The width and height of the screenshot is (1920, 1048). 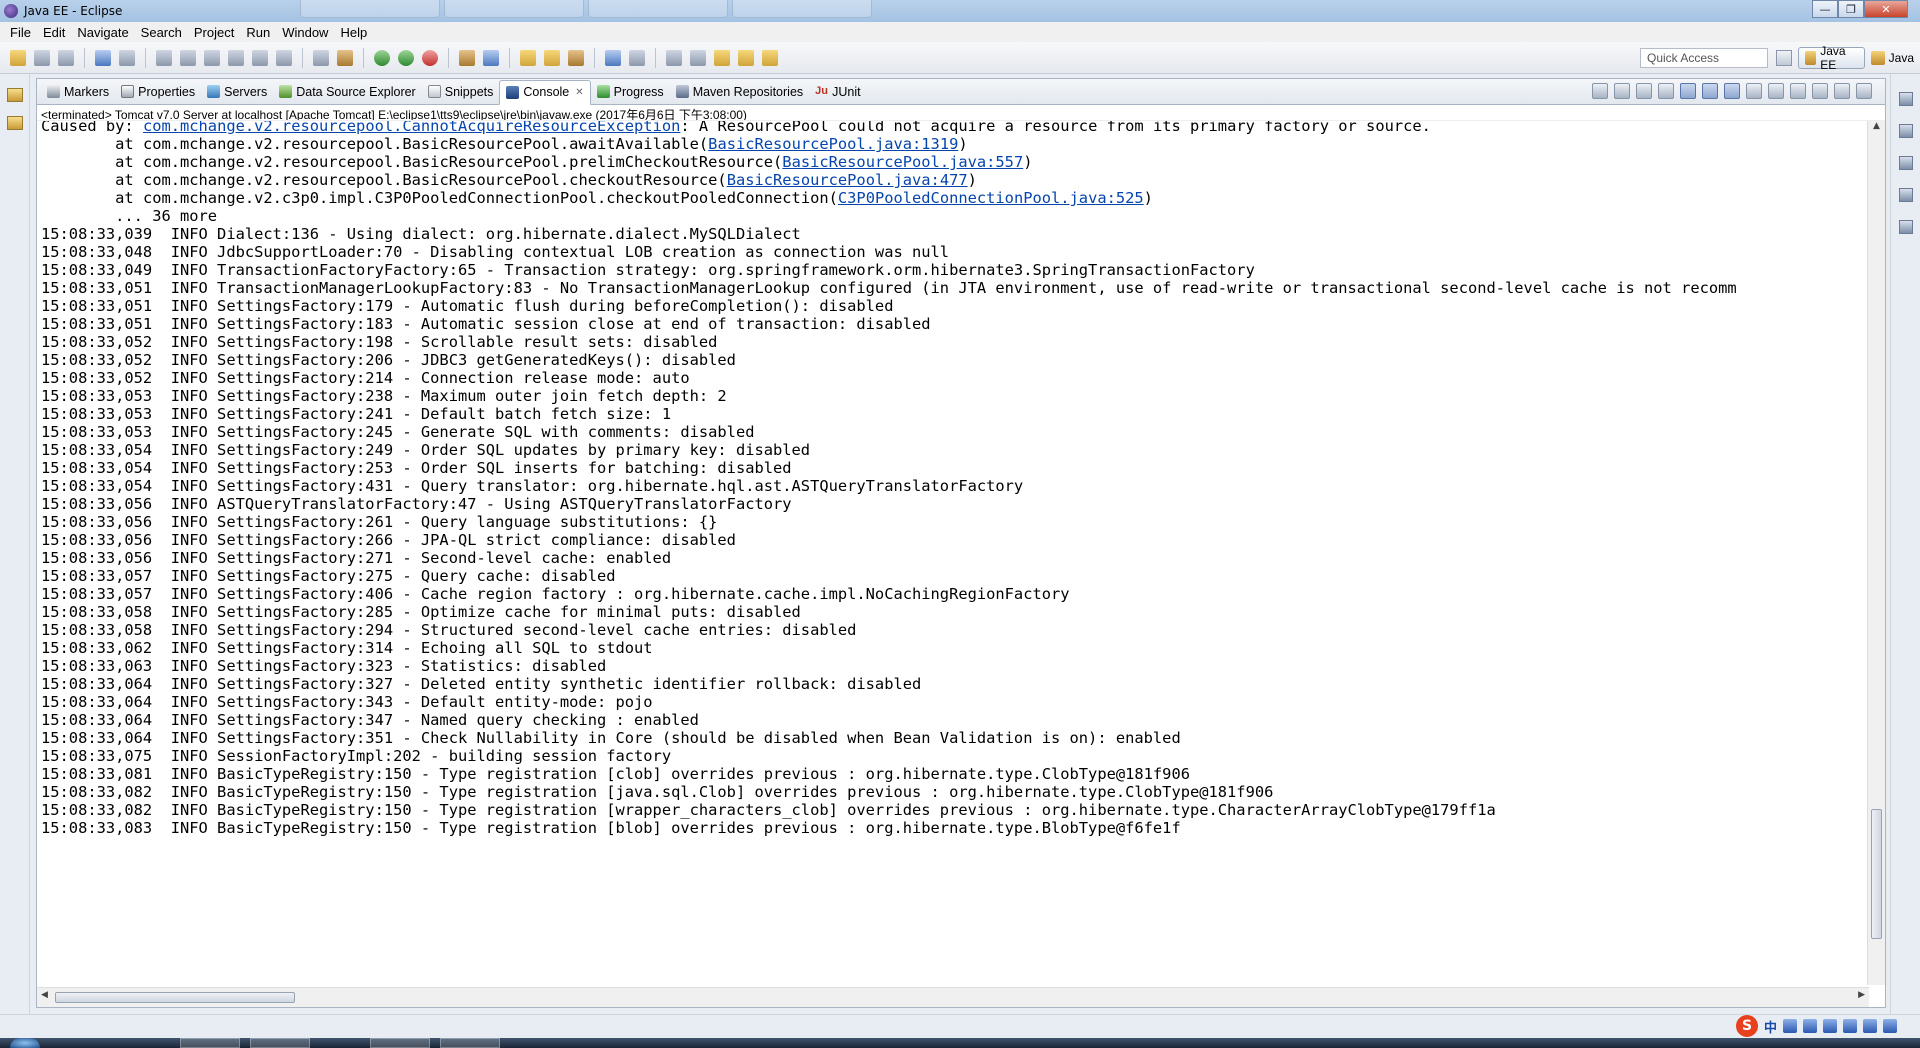 I want to click on sogou-ime-logo: S, so click(x=1747, y=1026).